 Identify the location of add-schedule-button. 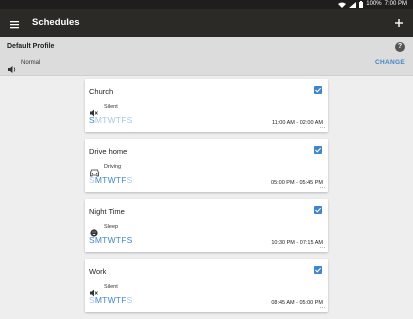
(399, 22).